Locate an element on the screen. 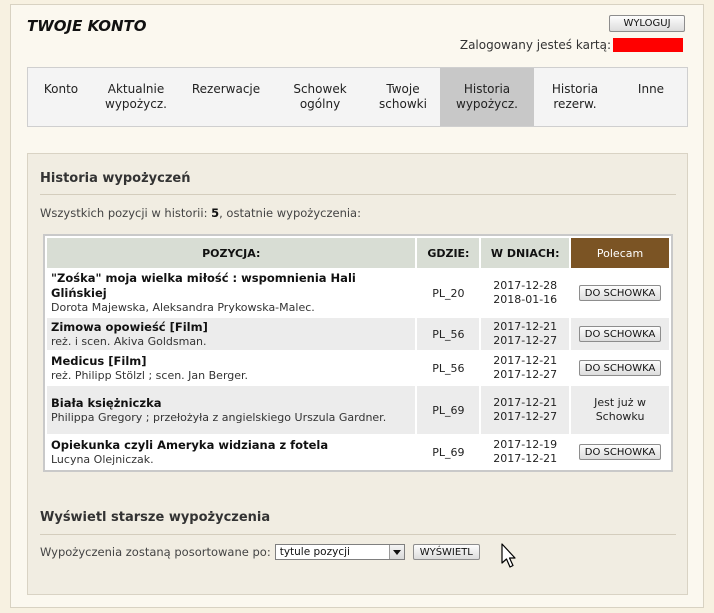  column-header-recommend: Polecam is located at coordinates (620, 253).